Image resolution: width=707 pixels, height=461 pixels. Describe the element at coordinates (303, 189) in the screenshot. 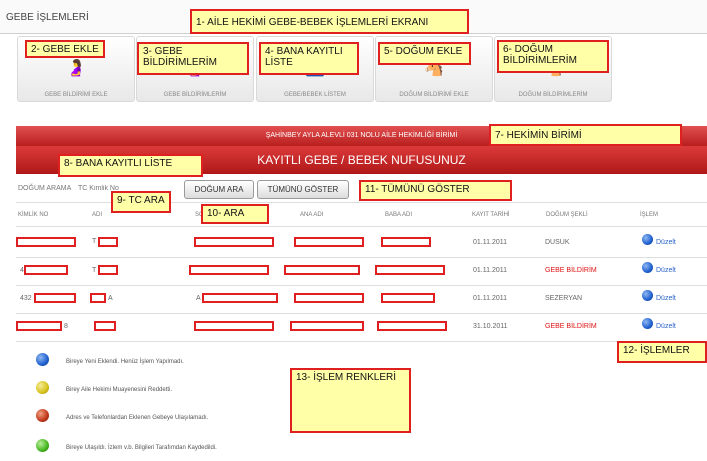

I see `show-all-button: TÜMÜNÜ GÖSTER` at that location.